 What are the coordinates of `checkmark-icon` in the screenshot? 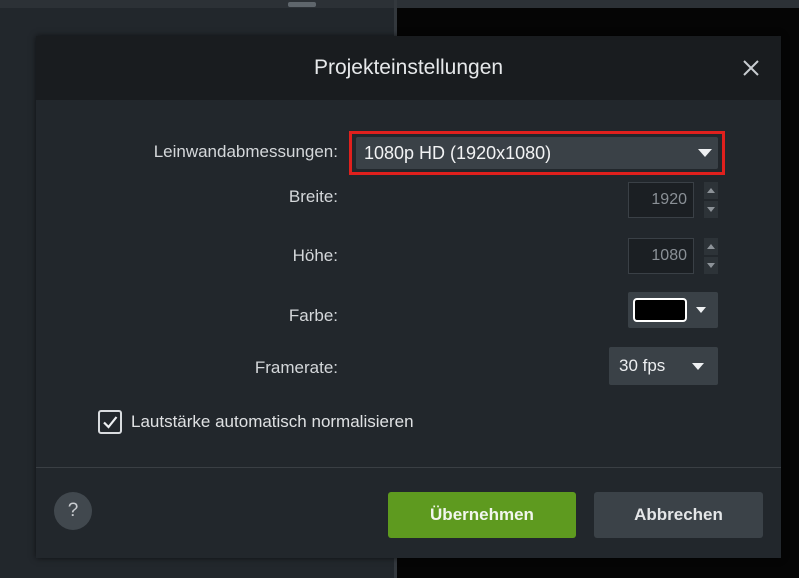 It's located at (110, 422).